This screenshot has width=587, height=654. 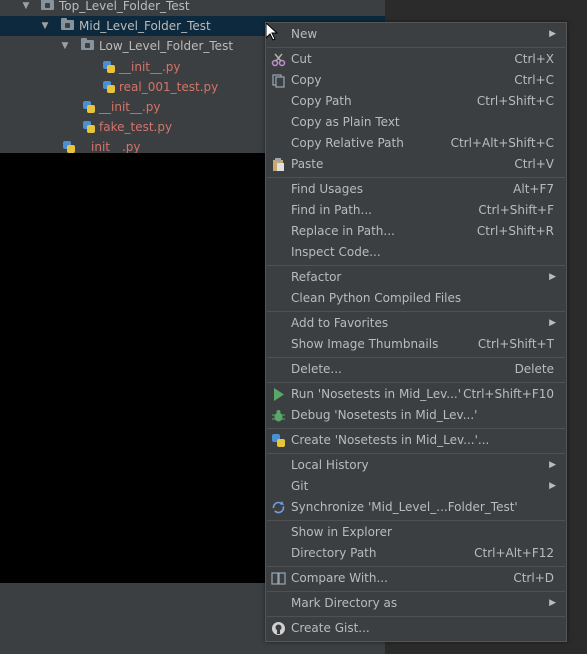 I want to click on menu-item-synchronize: Synchronize 'Mid_Level_...Folder_Test', so click(x=416, y=507).